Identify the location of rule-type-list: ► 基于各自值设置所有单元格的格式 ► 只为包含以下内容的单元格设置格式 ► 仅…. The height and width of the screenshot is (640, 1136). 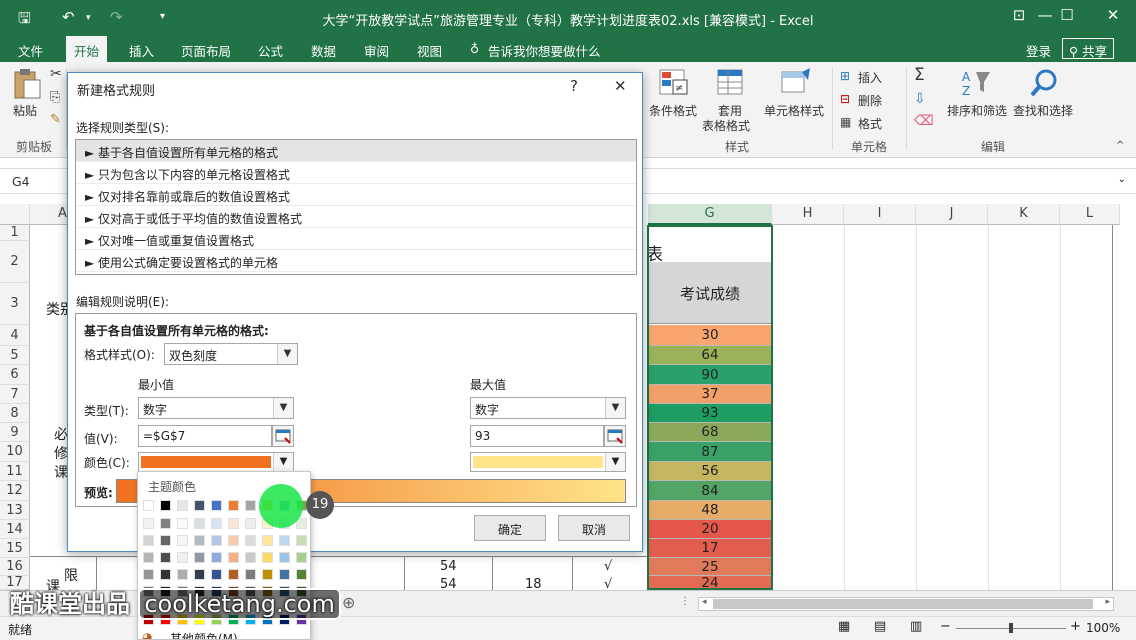
(356, 207).